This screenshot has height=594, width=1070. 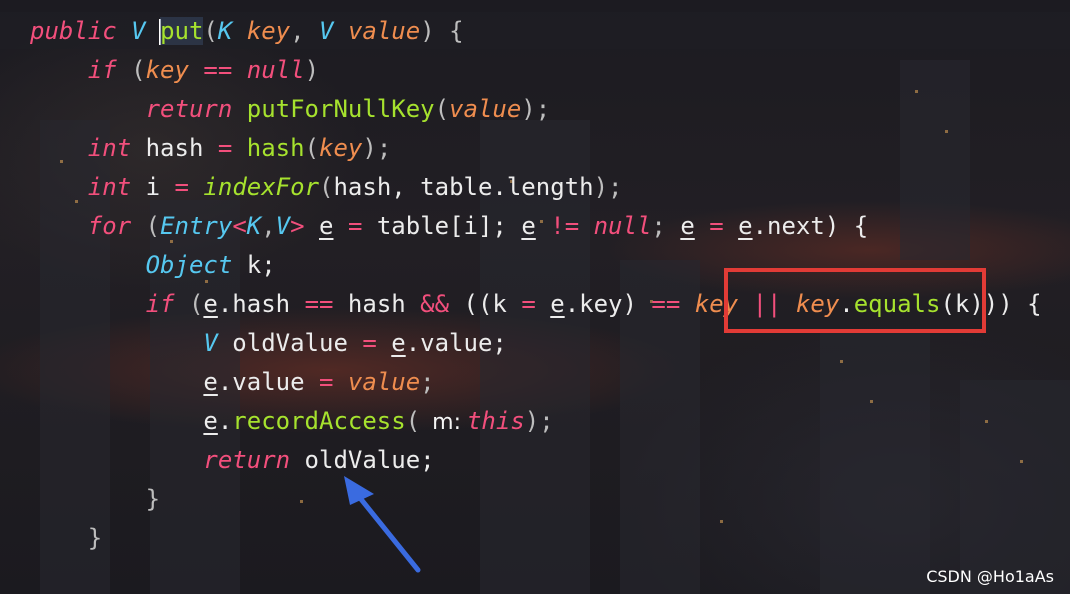 I want to click on arrow-icon, so click(x=382, y=524).